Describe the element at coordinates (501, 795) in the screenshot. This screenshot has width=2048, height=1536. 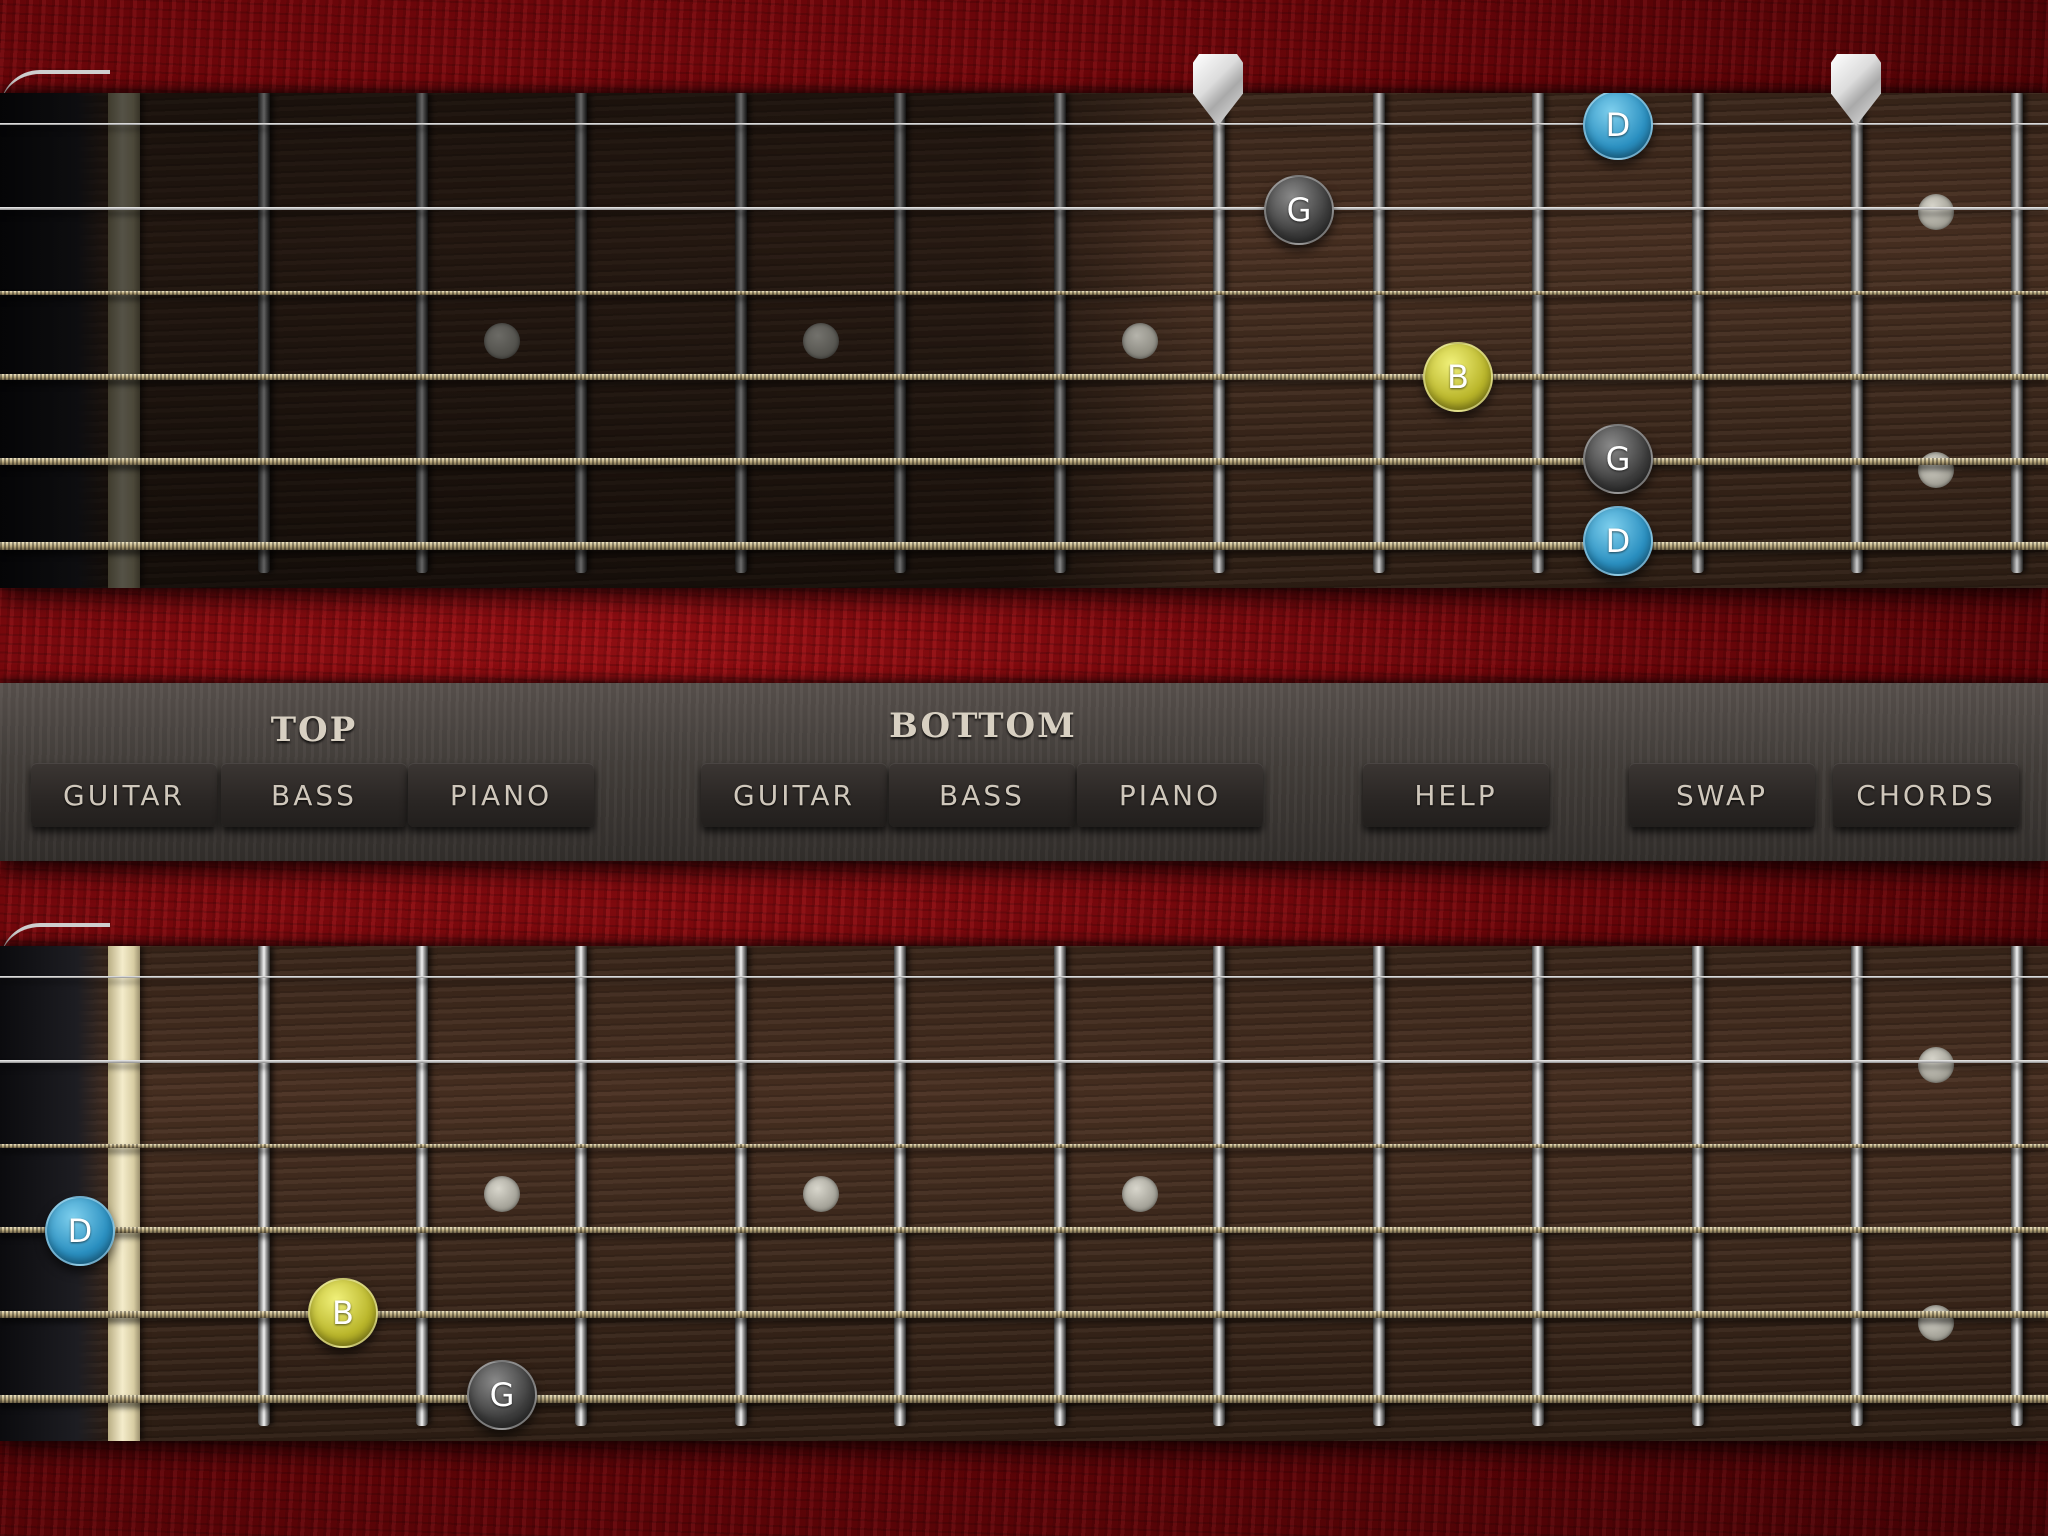
I see `top-piano-button: PIANO` at that location.